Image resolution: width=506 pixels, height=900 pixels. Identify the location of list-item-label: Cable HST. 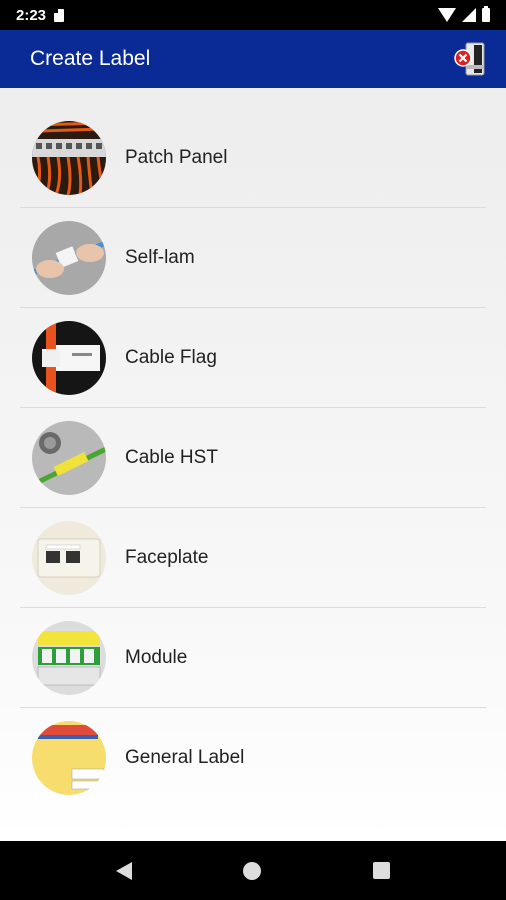
(171, 457).